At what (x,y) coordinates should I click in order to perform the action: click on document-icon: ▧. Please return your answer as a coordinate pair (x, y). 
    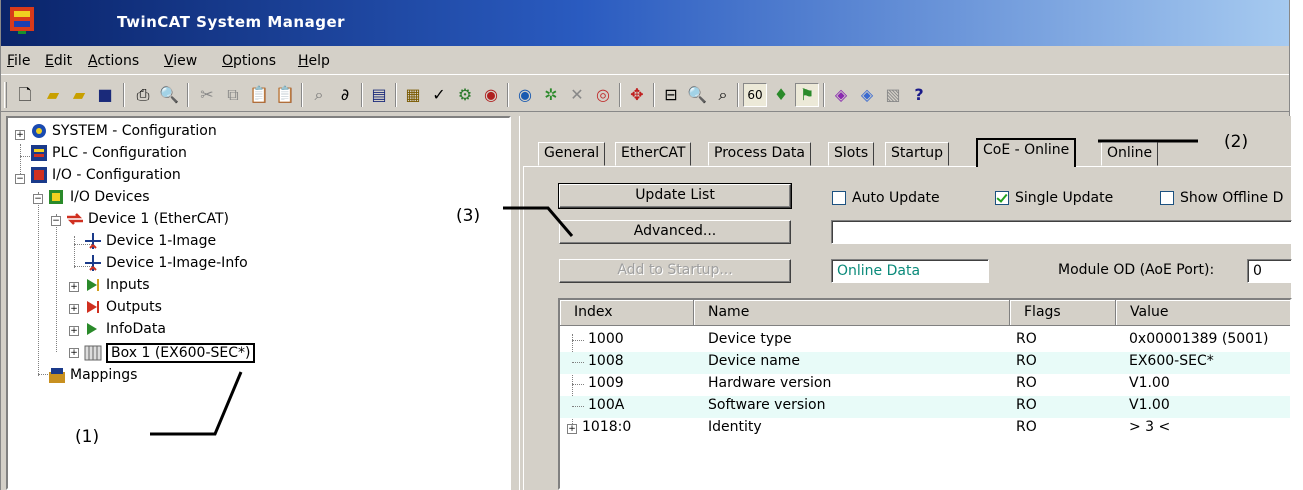
    Looking at the image, I should click on (893, 95).